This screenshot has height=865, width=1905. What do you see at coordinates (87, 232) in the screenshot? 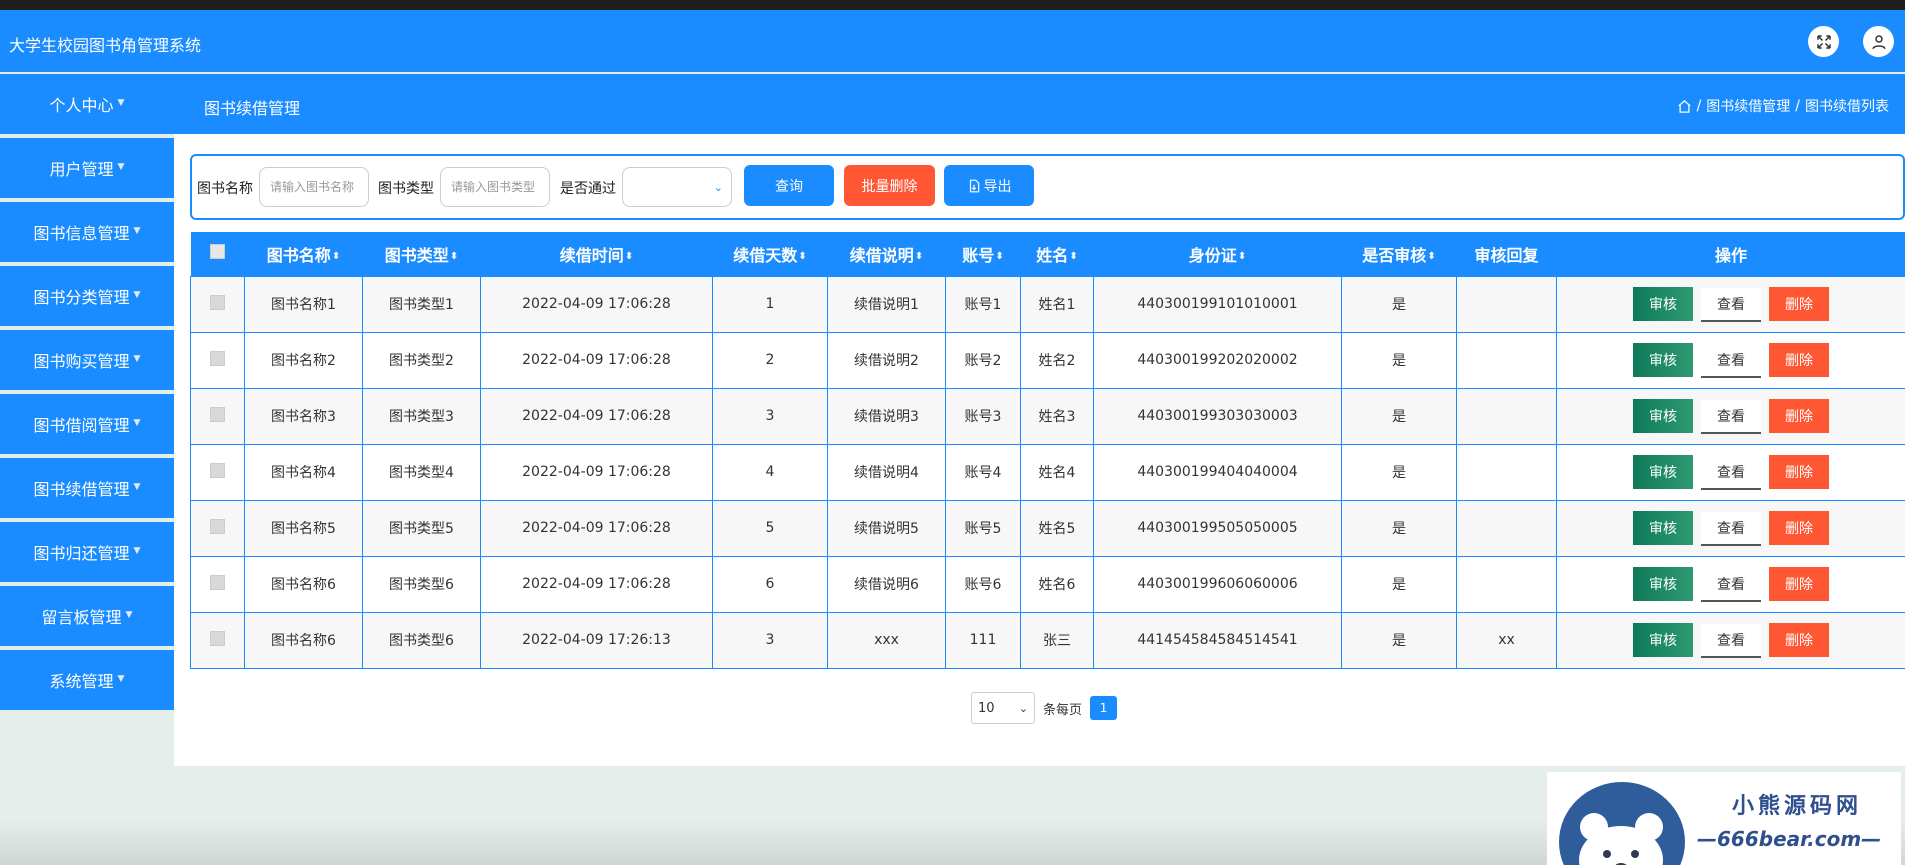
I see `sidebar-item-book-info: 图书信息管理 ▼` at bounding box center [87, 232].